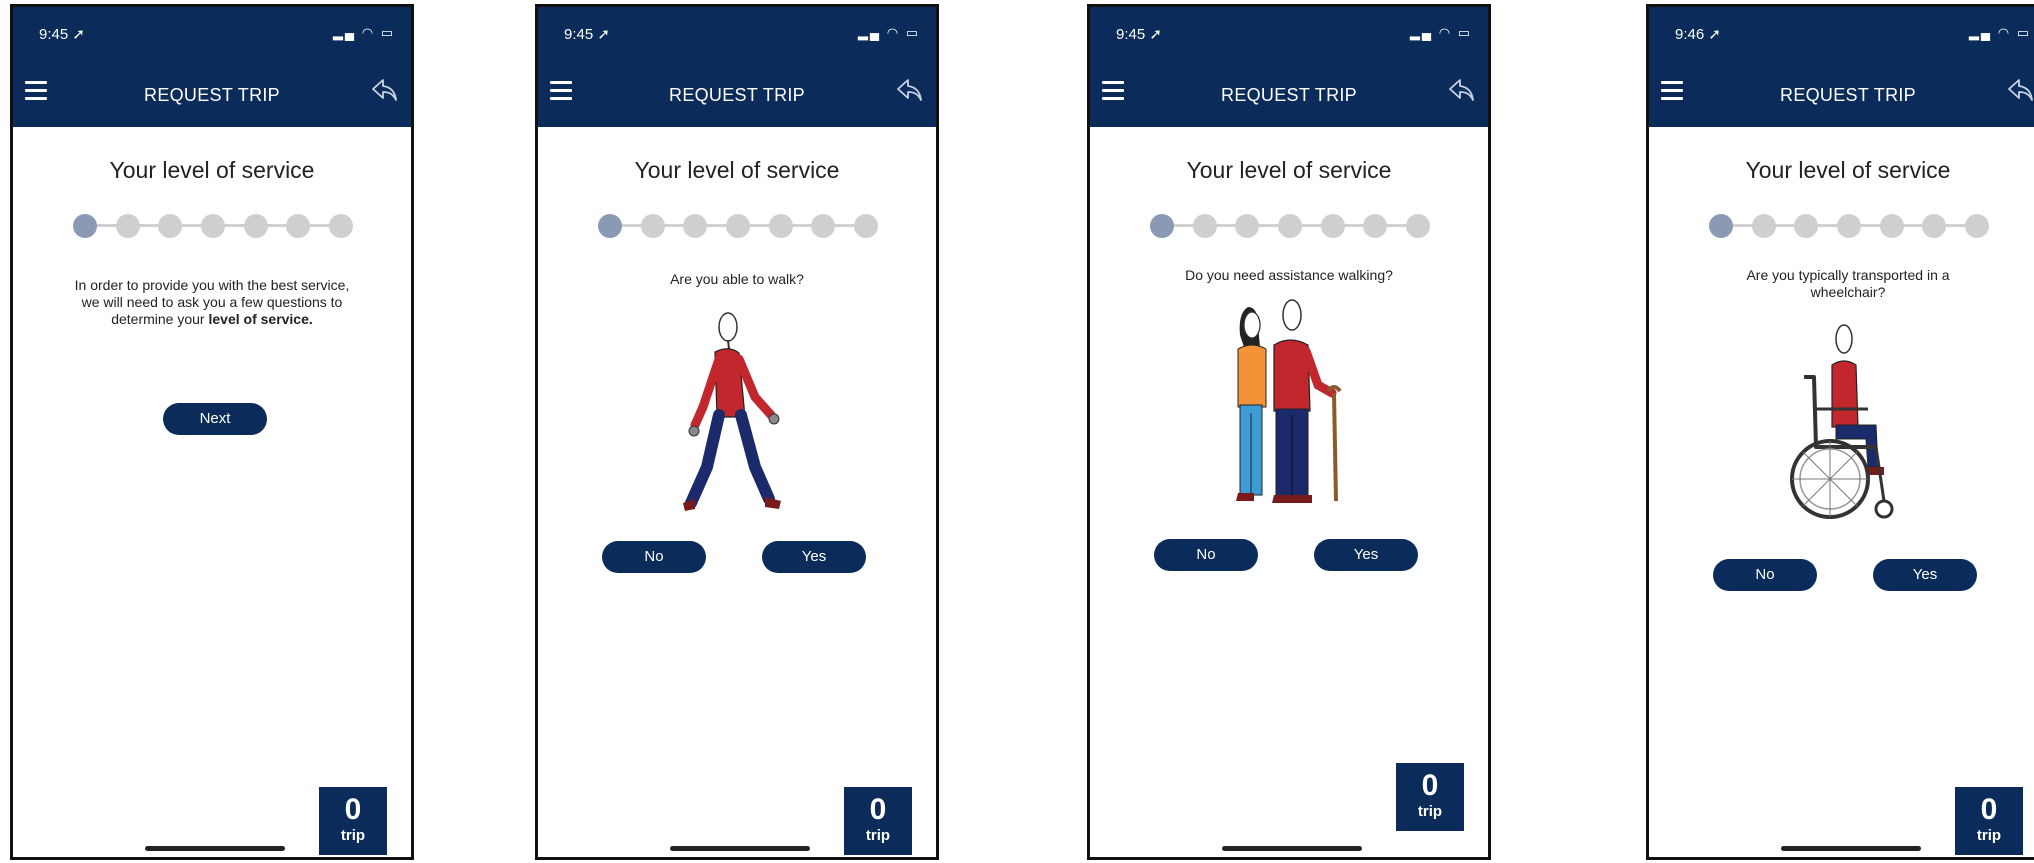 This screenshot has width=2034, height=863. I want to click on wheelchair-person-illustration, so click(1842, 421).